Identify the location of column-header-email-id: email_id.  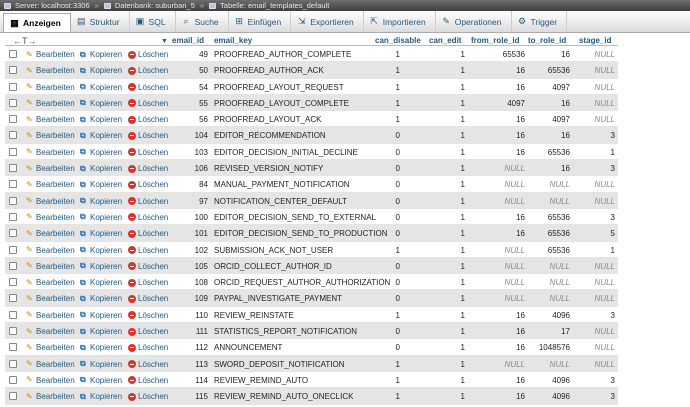
(188, 40).